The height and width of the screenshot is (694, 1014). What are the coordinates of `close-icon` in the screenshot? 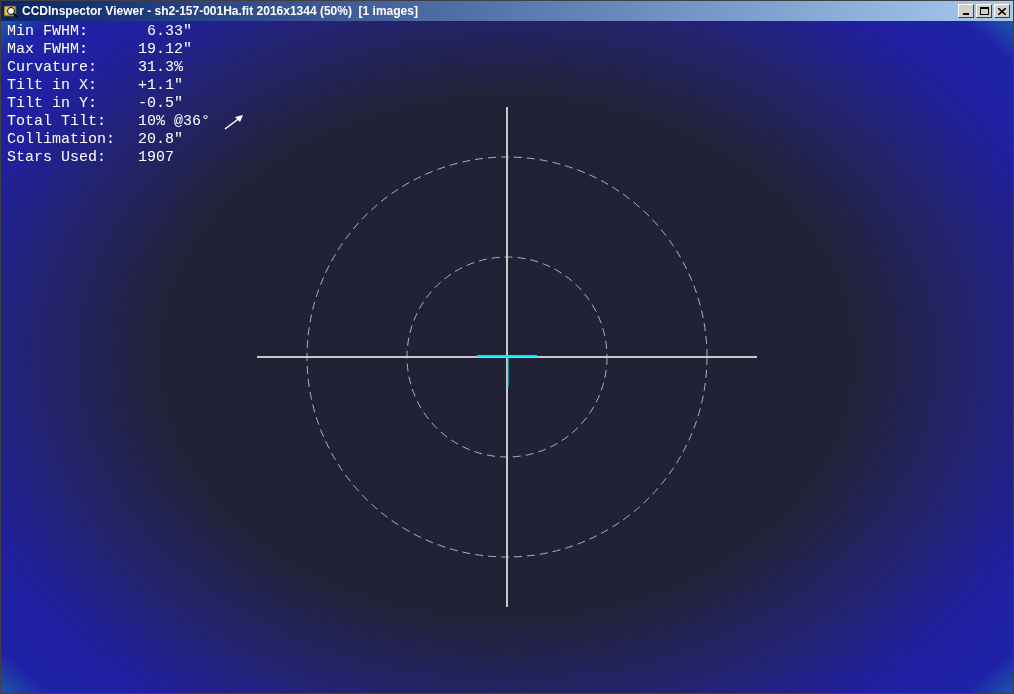 It's located at (1002, 11).